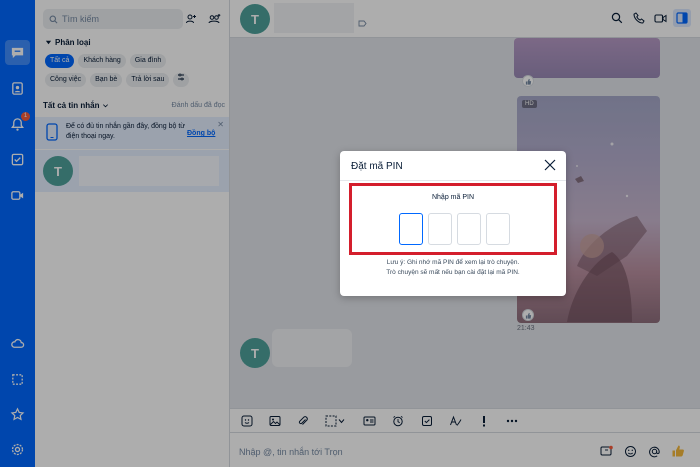 The image size is (700, 467). I want to click on close-icon, so click(550, 165).